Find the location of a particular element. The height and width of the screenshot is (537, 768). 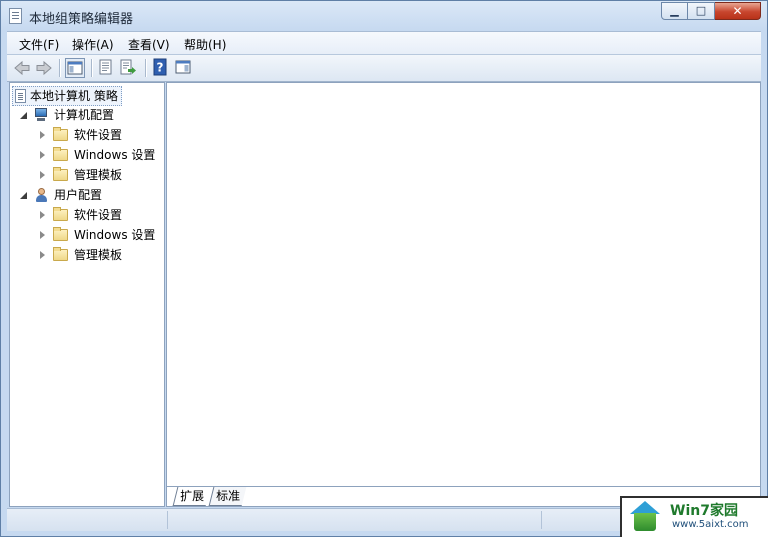

forward-button is located at coordinates (44, 68).